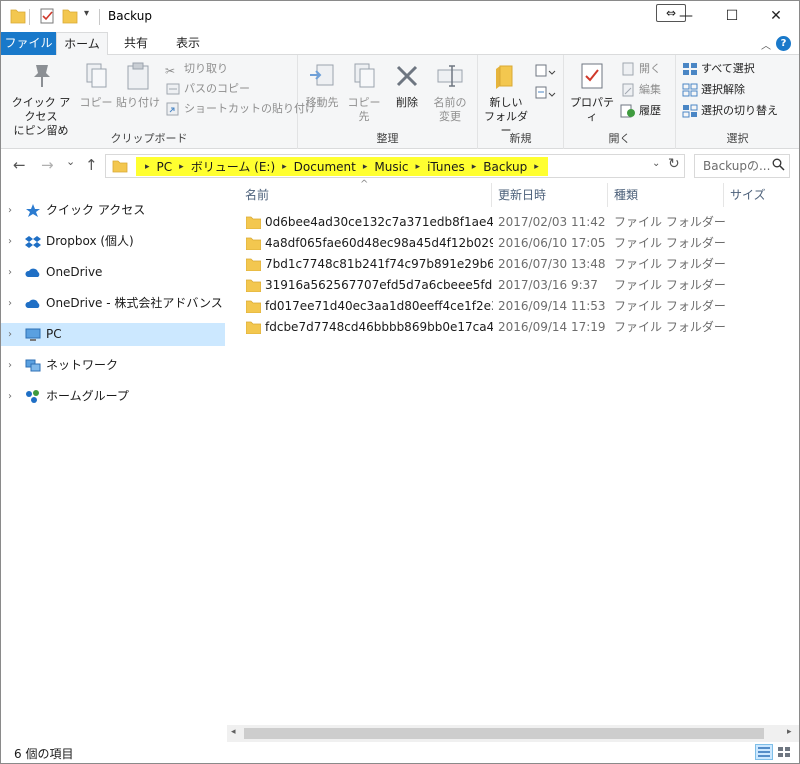 The height and width of the screenshot is (764, 800). What do you see at coordinates (113, 241) in the screenshot?
I see `nav-item-dropbox: › Dropbox (個人)` at bounding box center [113, 241].